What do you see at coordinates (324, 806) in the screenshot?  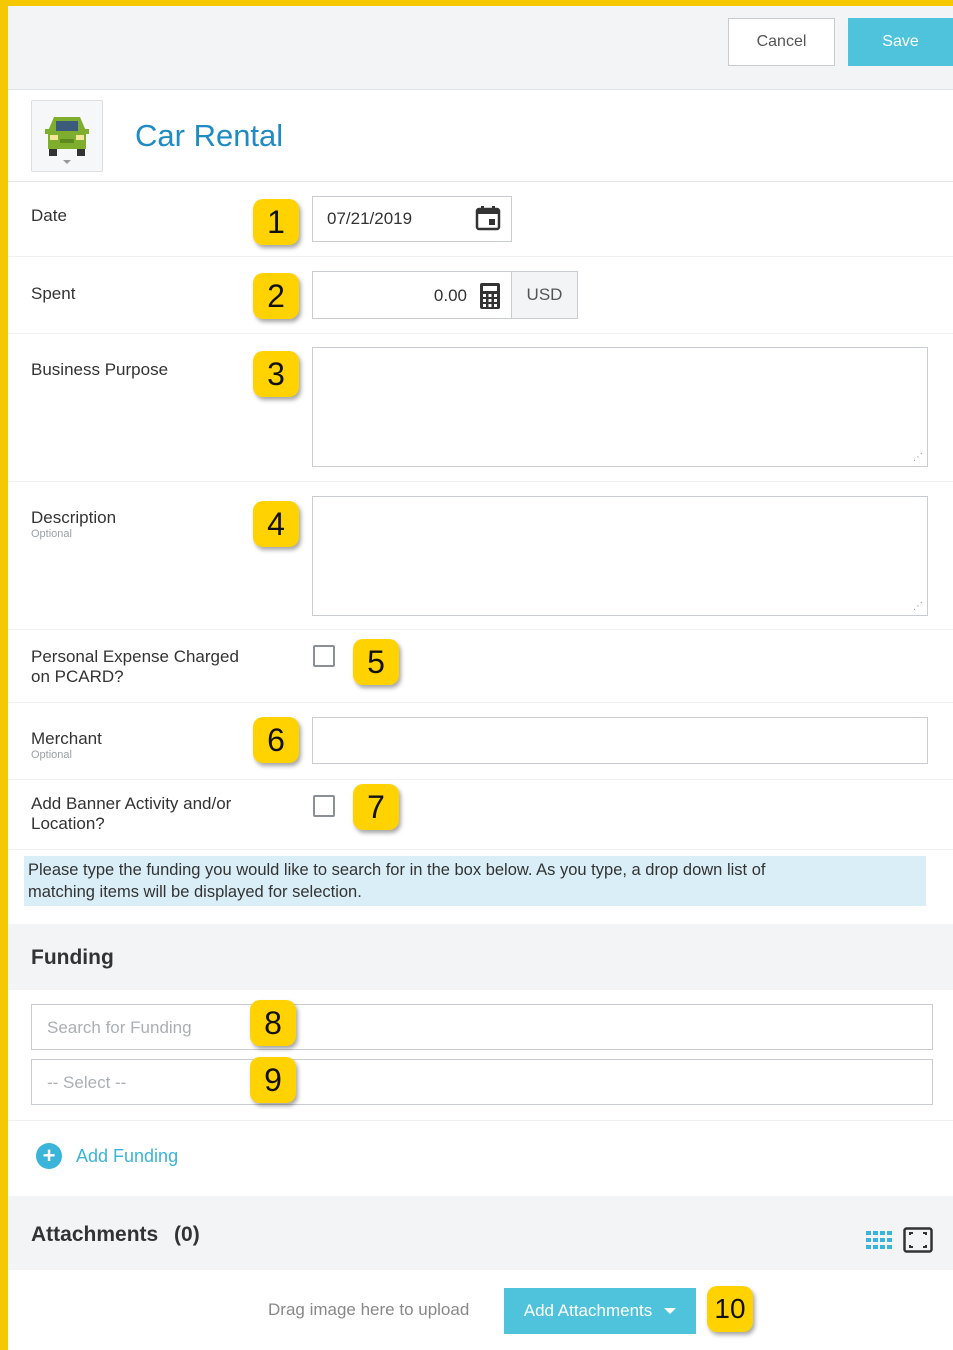 I see `banner-activity-checkbox` at bounding box center [324, 806].